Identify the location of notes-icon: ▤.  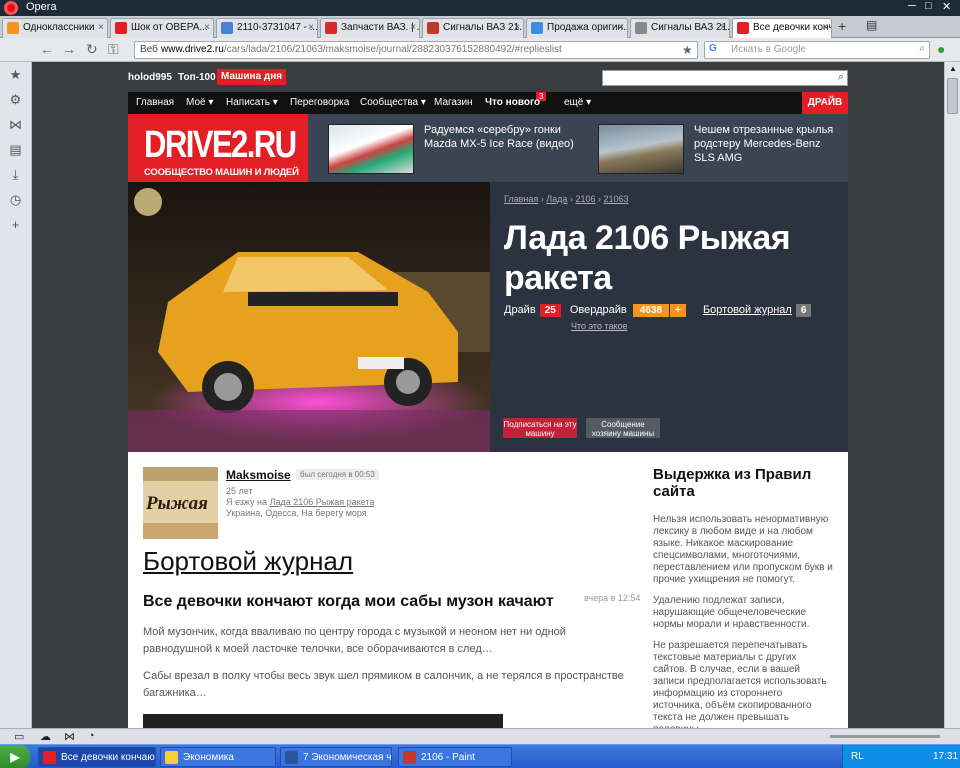
(15, 149).